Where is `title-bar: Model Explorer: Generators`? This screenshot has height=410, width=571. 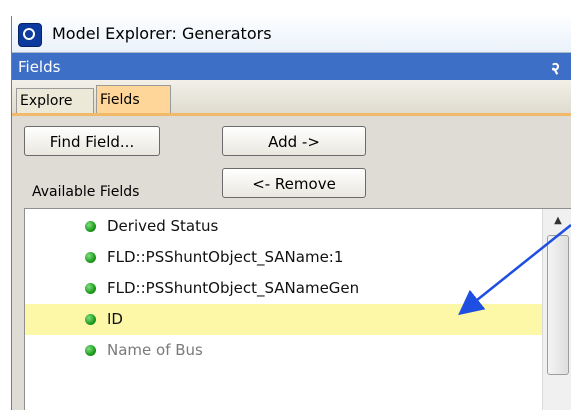
title-bar: Model Explorer: Generators is located at coordinates (291, 34).